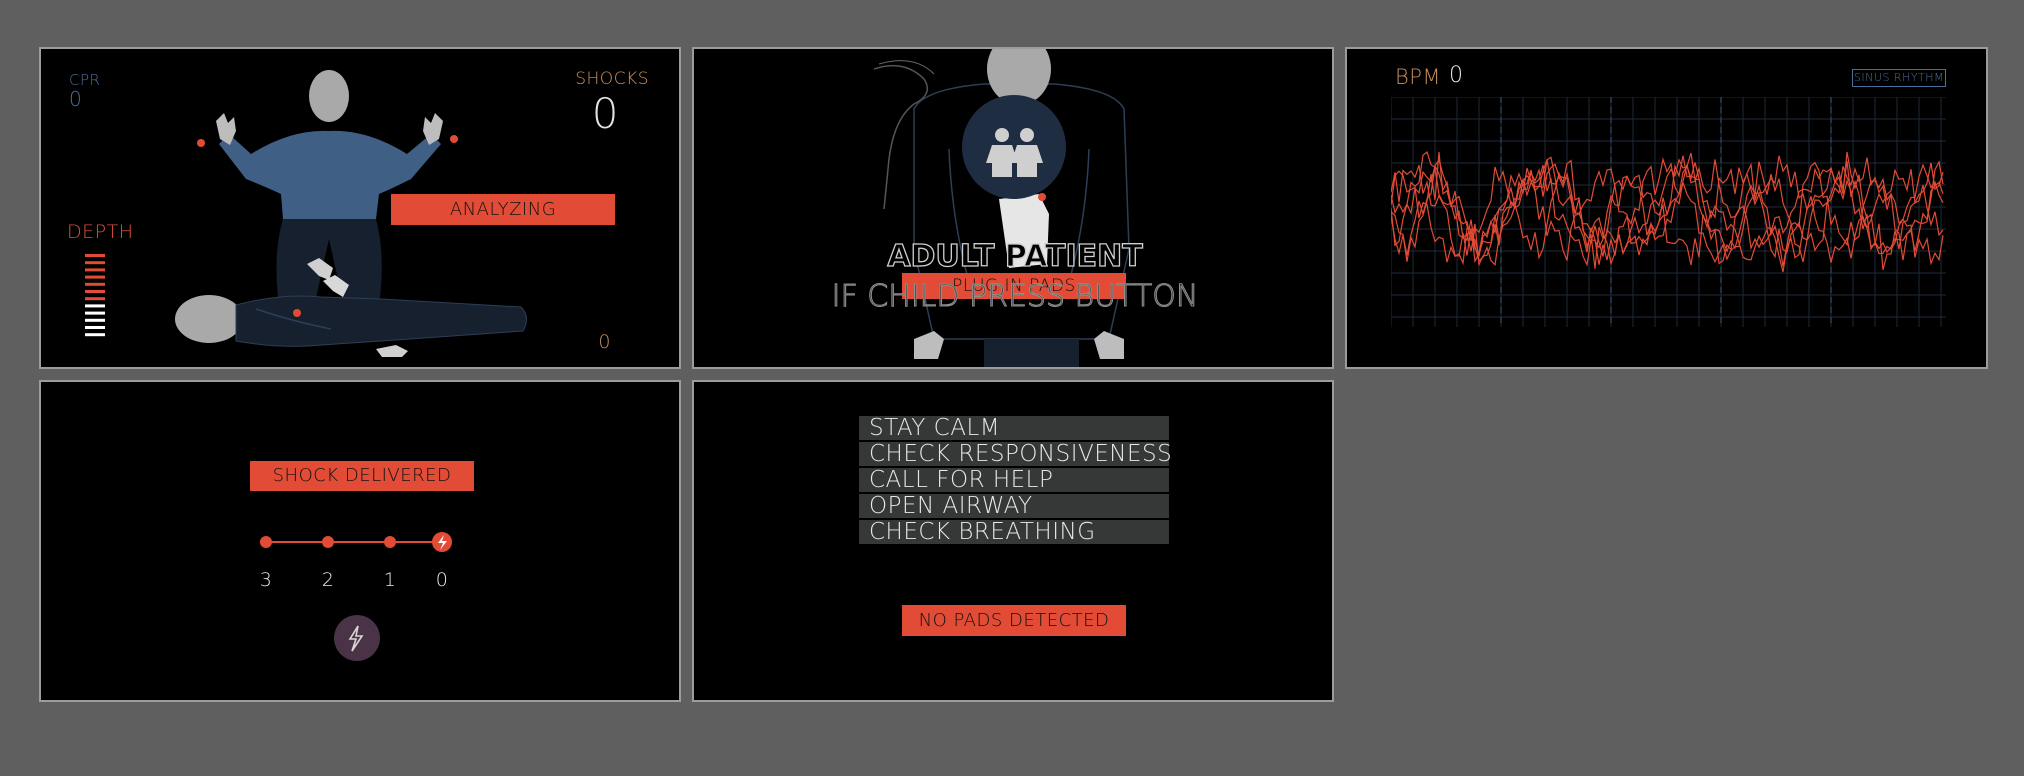 The image size is (2024, 776). What do you see at coordinates (1899, 78) in the screenshot?
I see `rhythm-label: SINUS RHYTHM` at bounding box center [1899, 78].